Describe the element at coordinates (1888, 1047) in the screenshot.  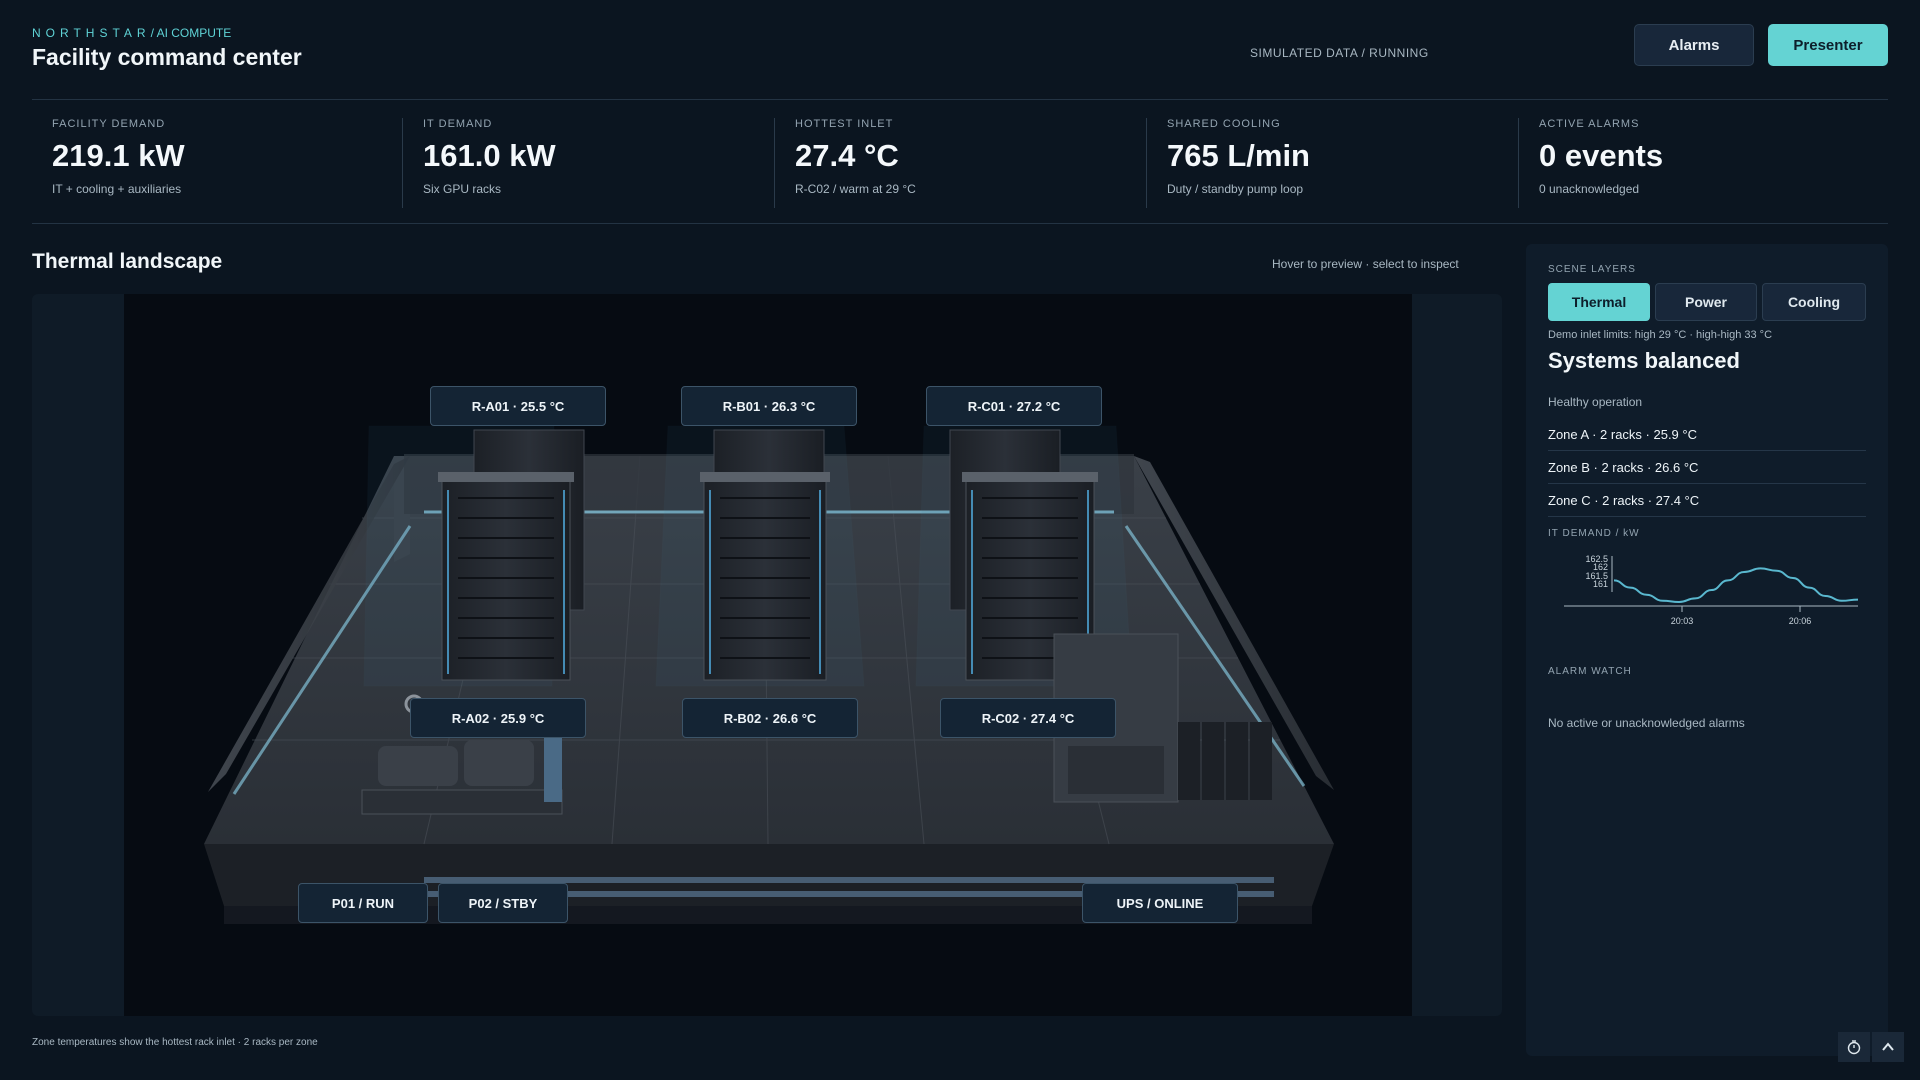
I see `chevron-up-icon` at that location.